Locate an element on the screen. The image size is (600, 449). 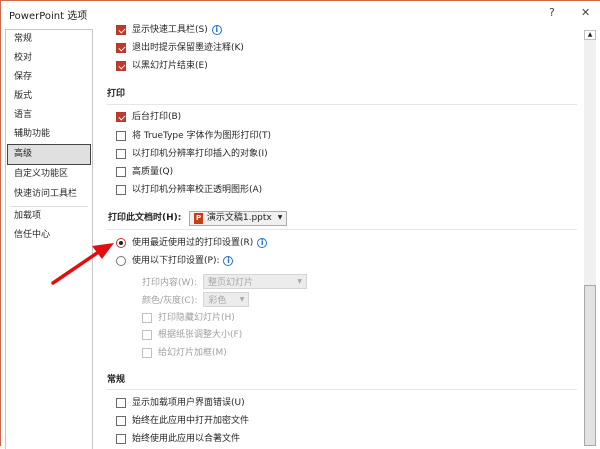
red-arrow-annotation is located at coordinates (82, 264).